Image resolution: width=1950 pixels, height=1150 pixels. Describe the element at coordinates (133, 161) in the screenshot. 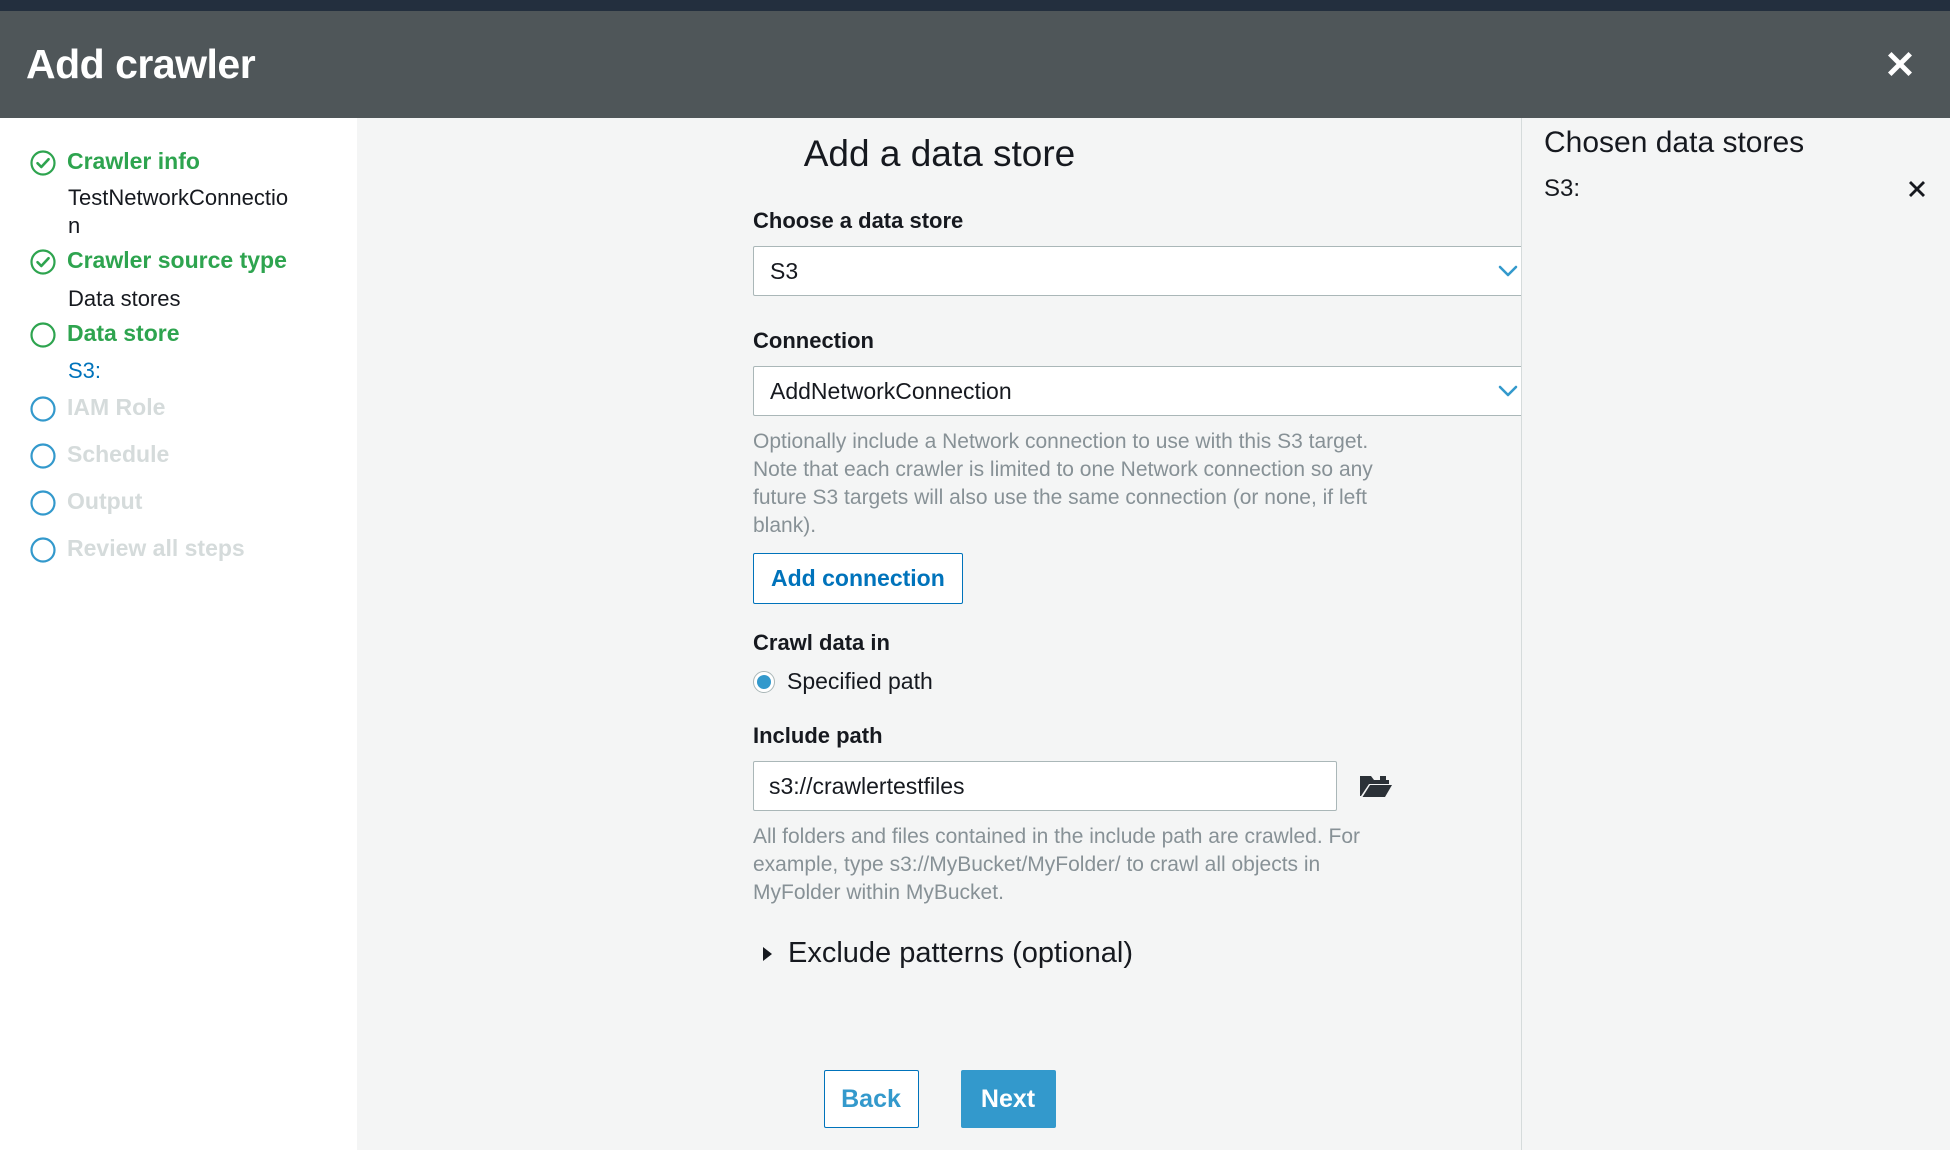

I see `sidebar-item-label: Crawler info` at that location.